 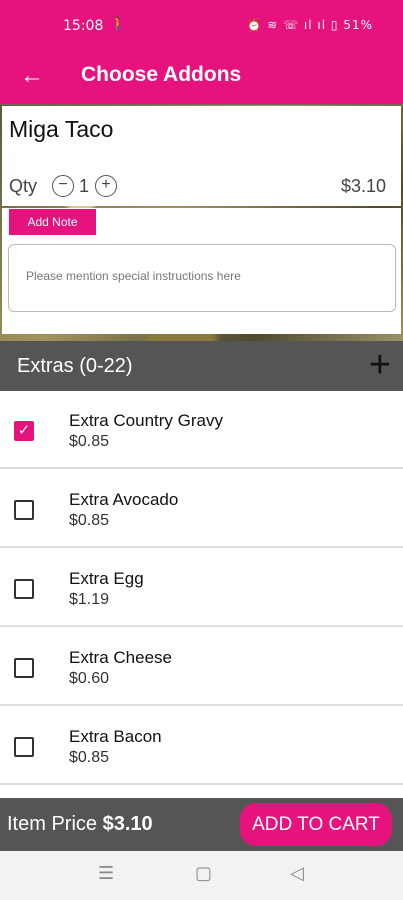 I want to click on extra-name: Extra Country Gravy, so click(x=146, y=420).